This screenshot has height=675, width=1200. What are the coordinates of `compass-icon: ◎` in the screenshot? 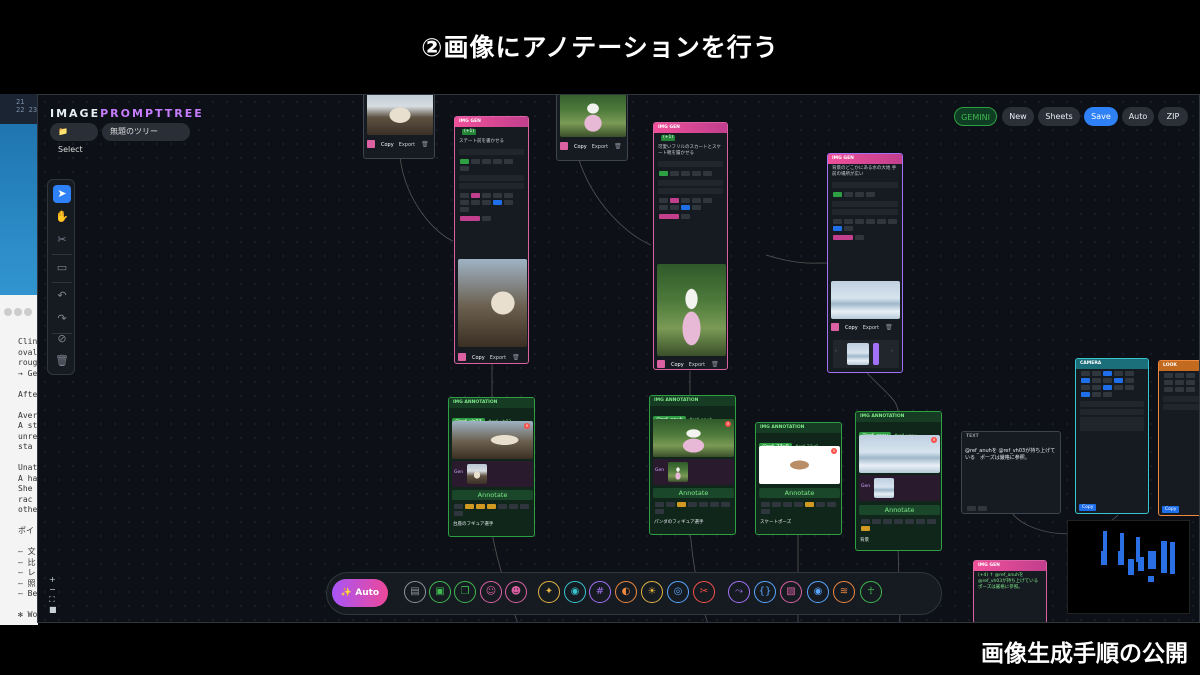 It's located at (678, 592).